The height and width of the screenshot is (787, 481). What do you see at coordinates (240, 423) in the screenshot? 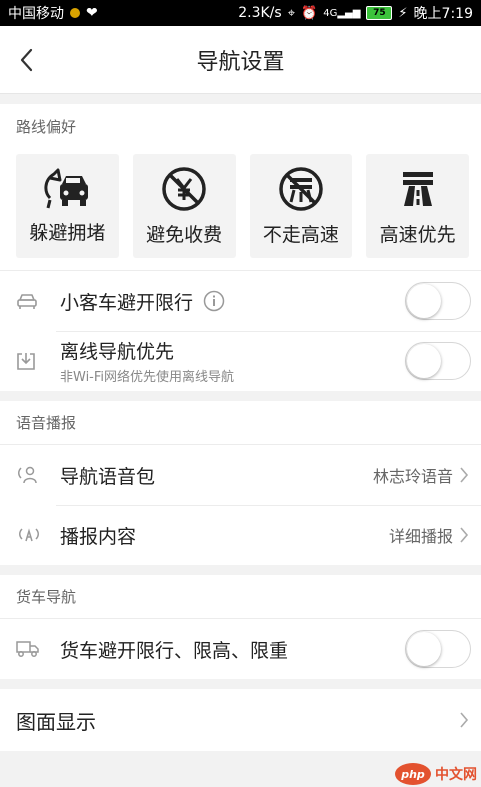
I see `section-header-voice: 语音播报` at bounding box center [240, 423].